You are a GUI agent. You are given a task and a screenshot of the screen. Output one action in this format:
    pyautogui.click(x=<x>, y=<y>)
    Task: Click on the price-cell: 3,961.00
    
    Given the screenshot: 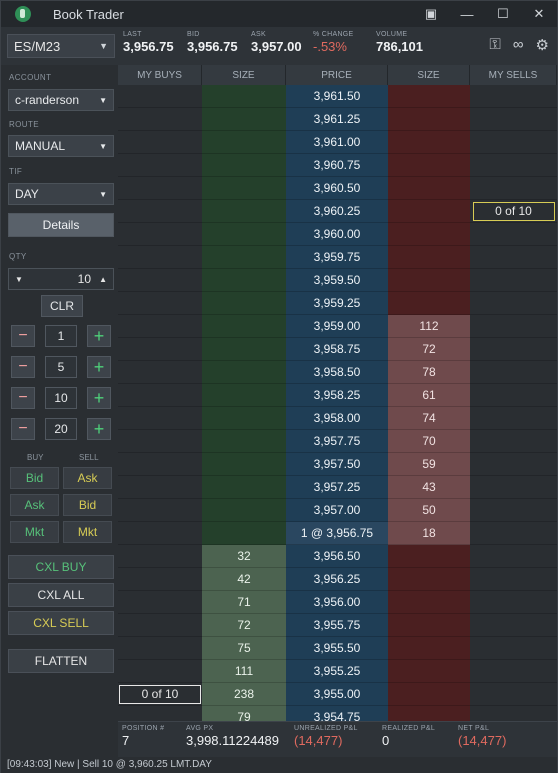 What is the action you would take?
    pyautogui.click(x=337, y=142)
    